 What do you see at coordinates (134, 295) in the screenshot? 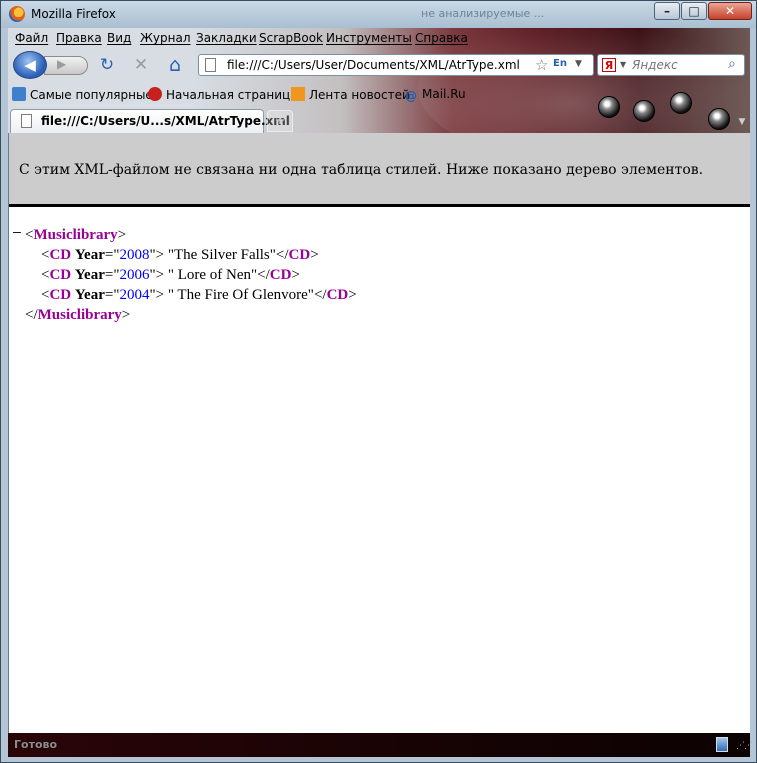
I see `attr-value-year: 2004` at bounding box center [134, 295].